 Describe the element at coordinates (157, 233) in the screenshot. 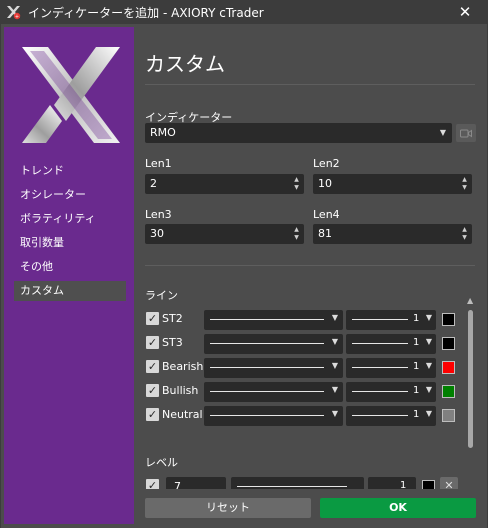

I see `len3-value: 30` at that location.